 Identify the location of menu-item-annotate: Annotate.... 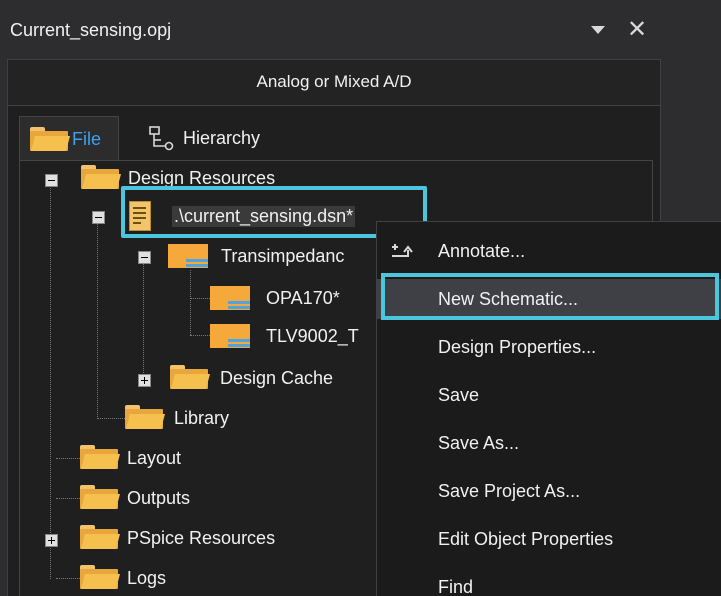
(549, 251).